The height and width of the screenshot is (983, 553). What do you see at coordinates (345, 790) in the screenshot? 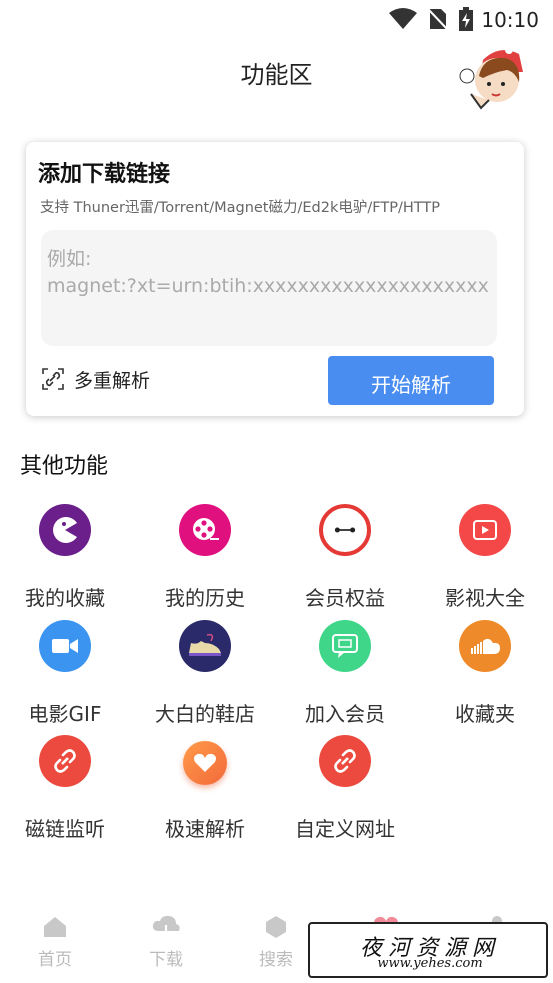
I see `feature-item: 自定义网址` at bounding box center [345, 790].